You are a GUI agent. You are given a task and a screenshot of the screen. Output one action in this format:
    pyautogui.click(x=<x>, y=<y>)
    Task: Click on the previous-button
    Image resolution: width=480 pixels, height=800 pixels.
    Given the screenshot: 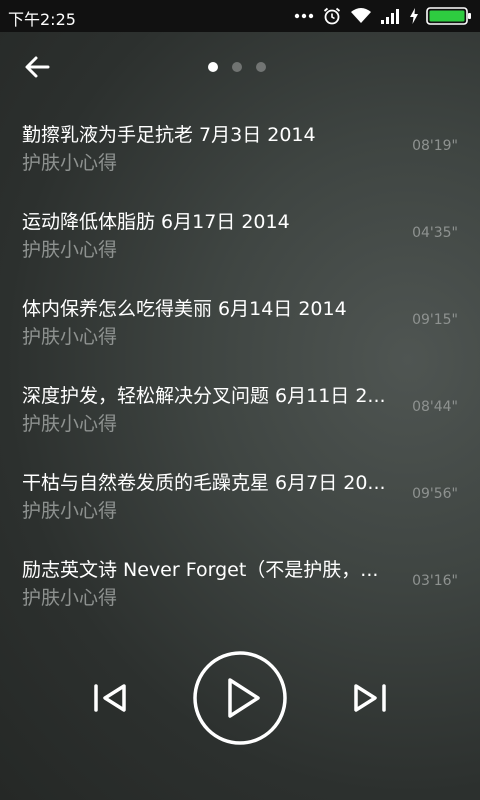 What is the action you would take?
    pyautogui.click(x=111, y=698)
    